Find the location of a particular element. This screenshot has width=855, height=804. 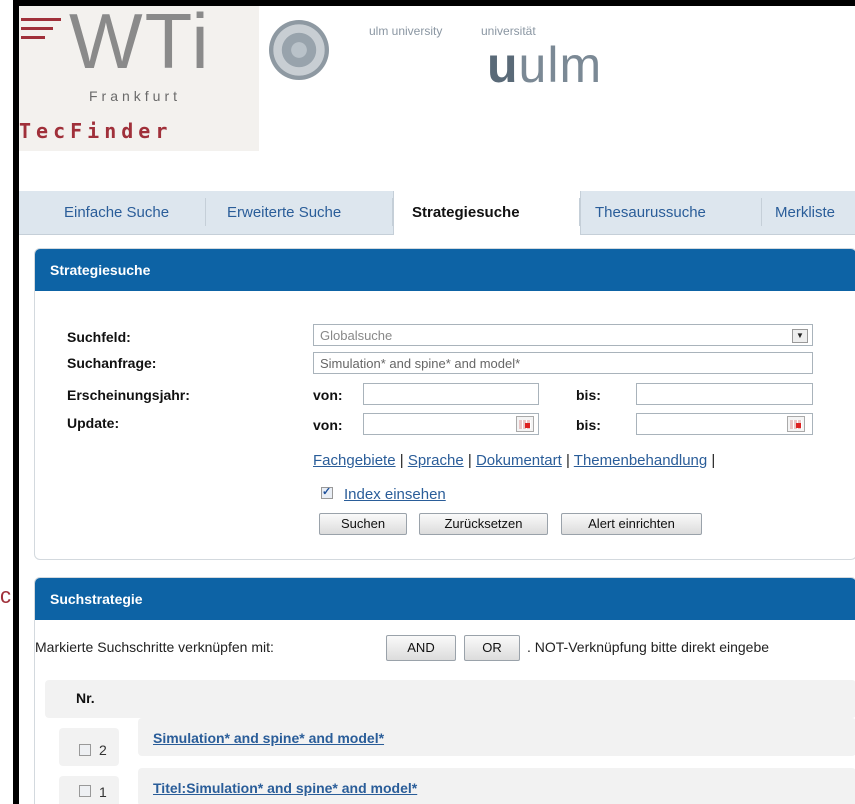

tab-merkliste: Merkliste is located at coordinates (805, 212).